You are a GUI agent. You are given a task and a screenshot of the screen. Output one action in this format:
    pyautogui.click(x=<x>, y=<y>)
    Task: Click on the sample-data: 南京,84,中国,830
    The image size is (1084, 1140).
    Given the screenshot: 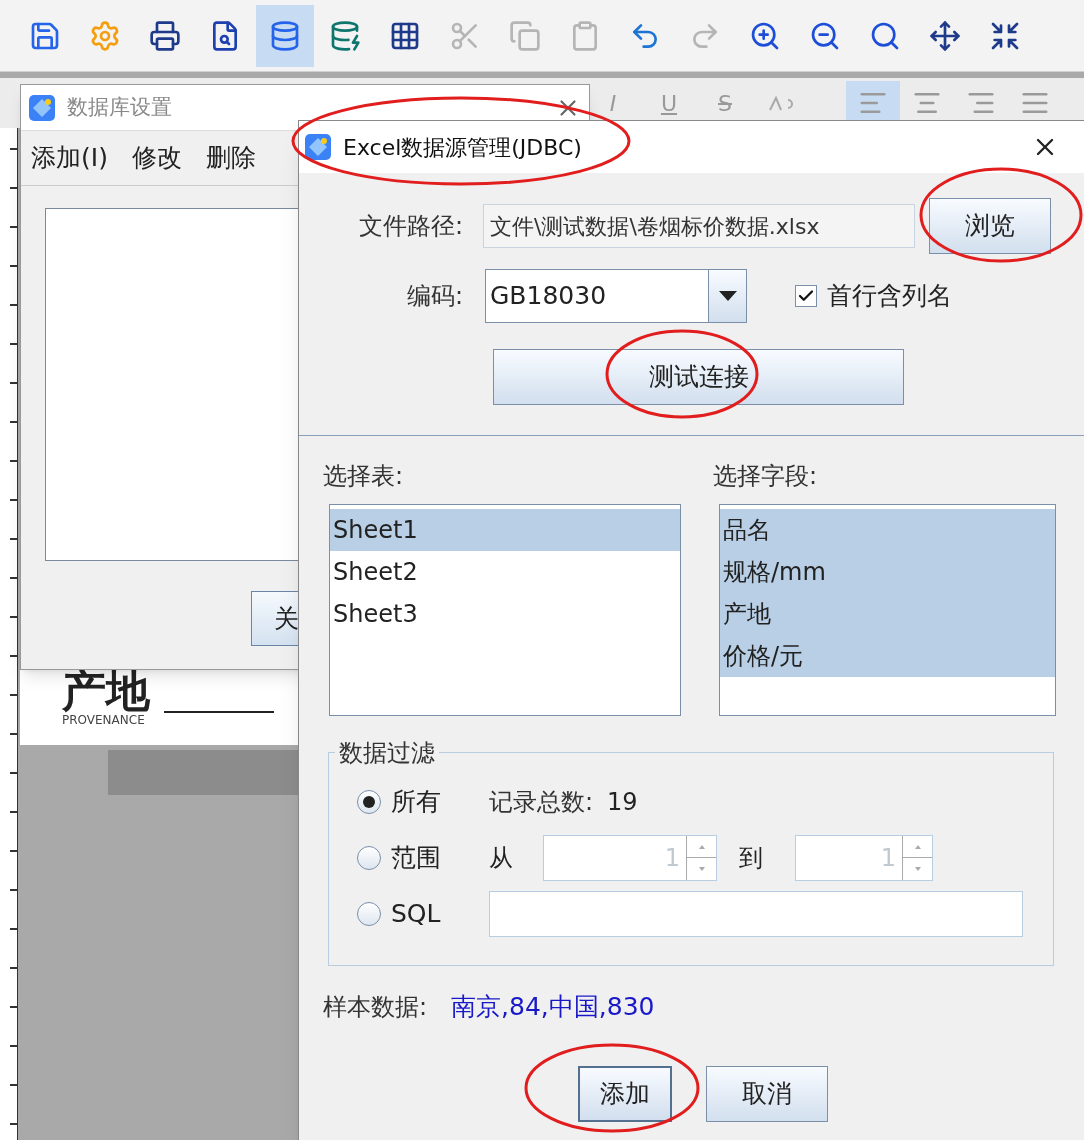 What is the action you would take?
    pyautogui.click(x=553, y=1007)
    